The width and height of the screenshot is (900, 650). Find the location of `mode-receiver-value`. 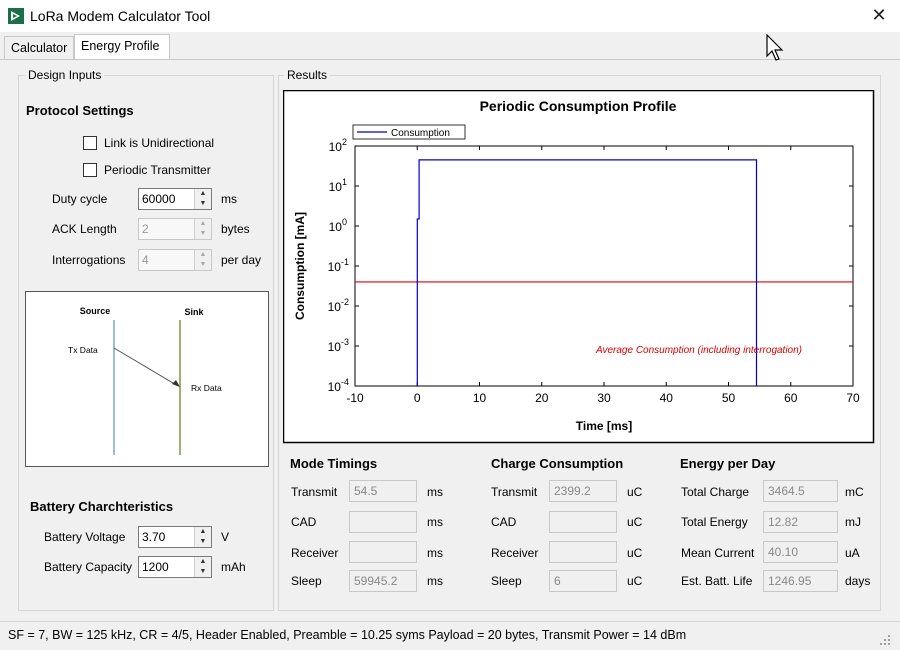

mode-receiver-value is located at coordinates (383, 552).